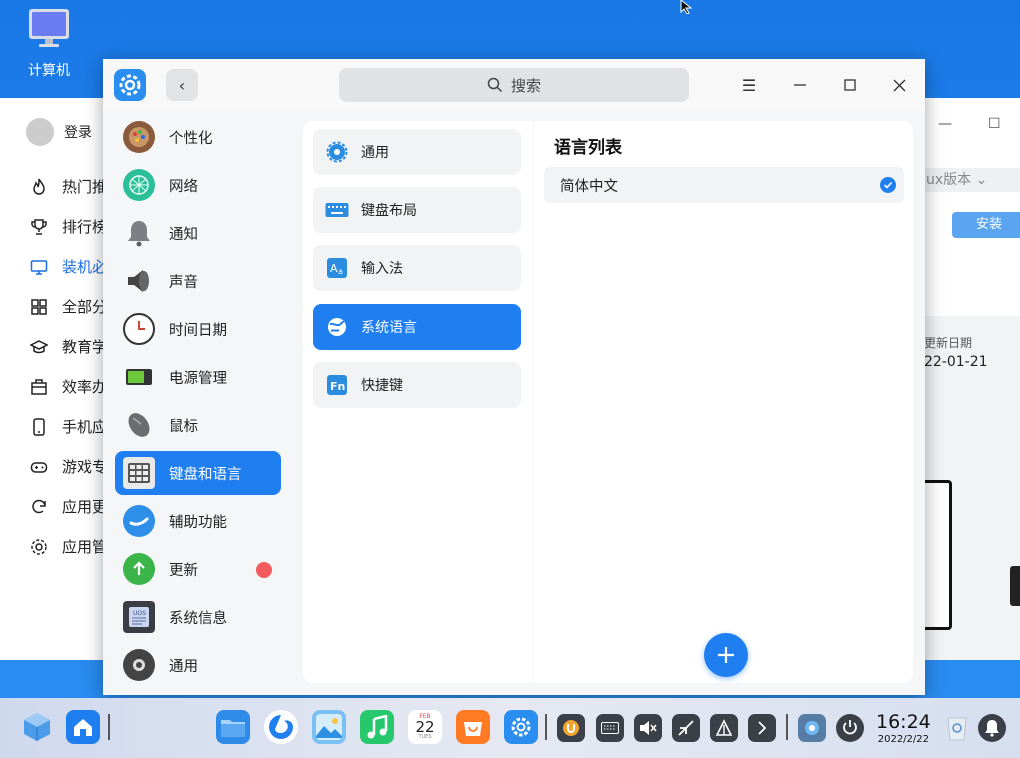 Image resolution: width=1020 pixels, height=758 pixels. Describe the element at coordinates (938, 555) in the screenshot. I see `screenshot-preview` at that location.